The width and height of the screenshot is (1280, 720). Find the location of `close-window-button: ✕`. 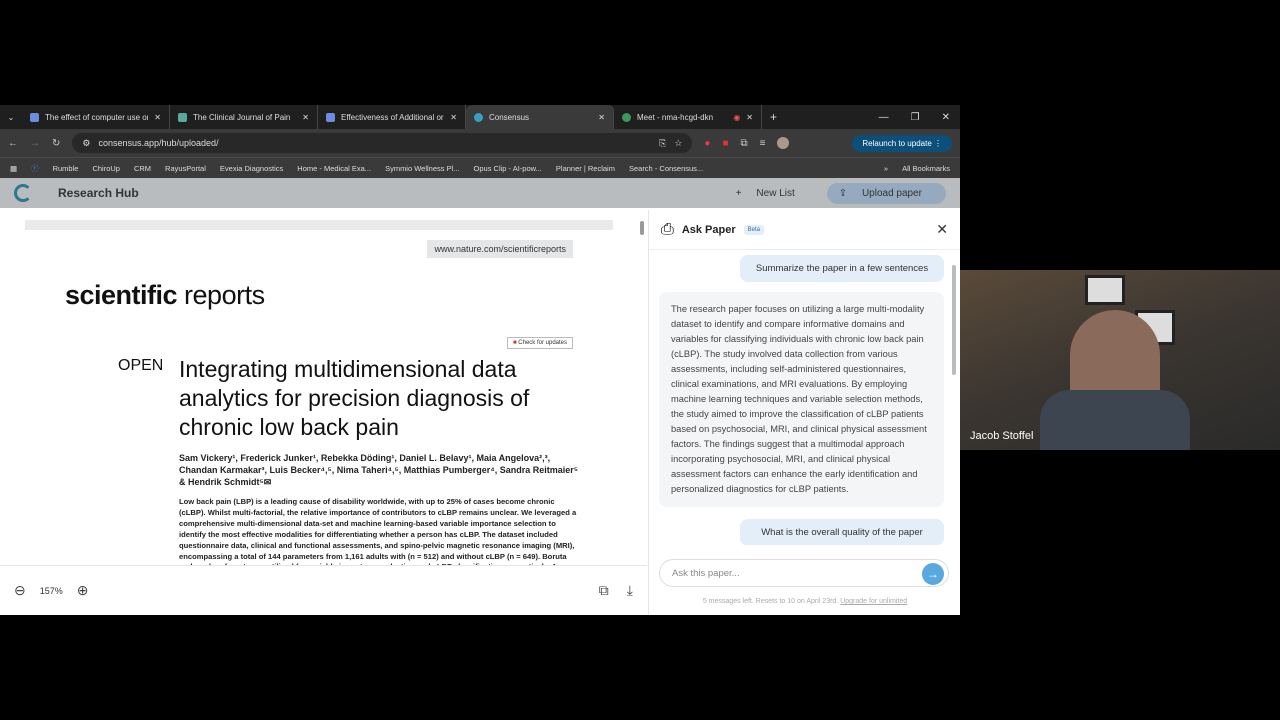

close-window-button: ✕ is located at coordinates (946, 117).